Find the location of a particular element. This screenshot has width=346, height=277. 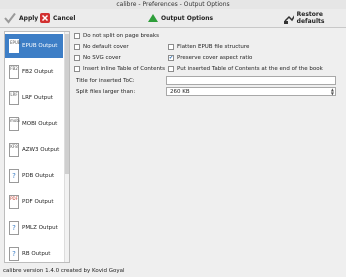

sidebar-item-epub: EPUB EPUB Output is located at coordinates (34, 46).